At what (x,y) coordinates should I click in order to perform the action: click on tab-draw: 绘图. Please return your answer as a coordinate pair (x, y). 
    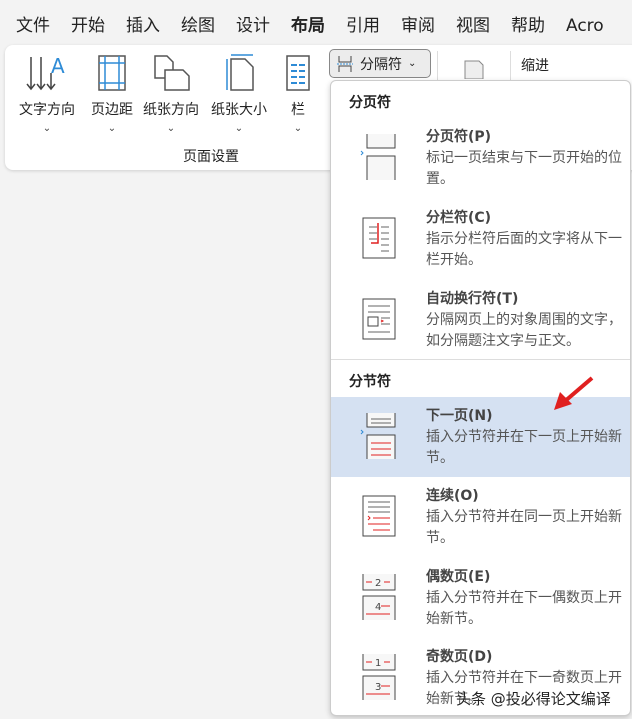
    Looking at the image, I should click on (198, 28).